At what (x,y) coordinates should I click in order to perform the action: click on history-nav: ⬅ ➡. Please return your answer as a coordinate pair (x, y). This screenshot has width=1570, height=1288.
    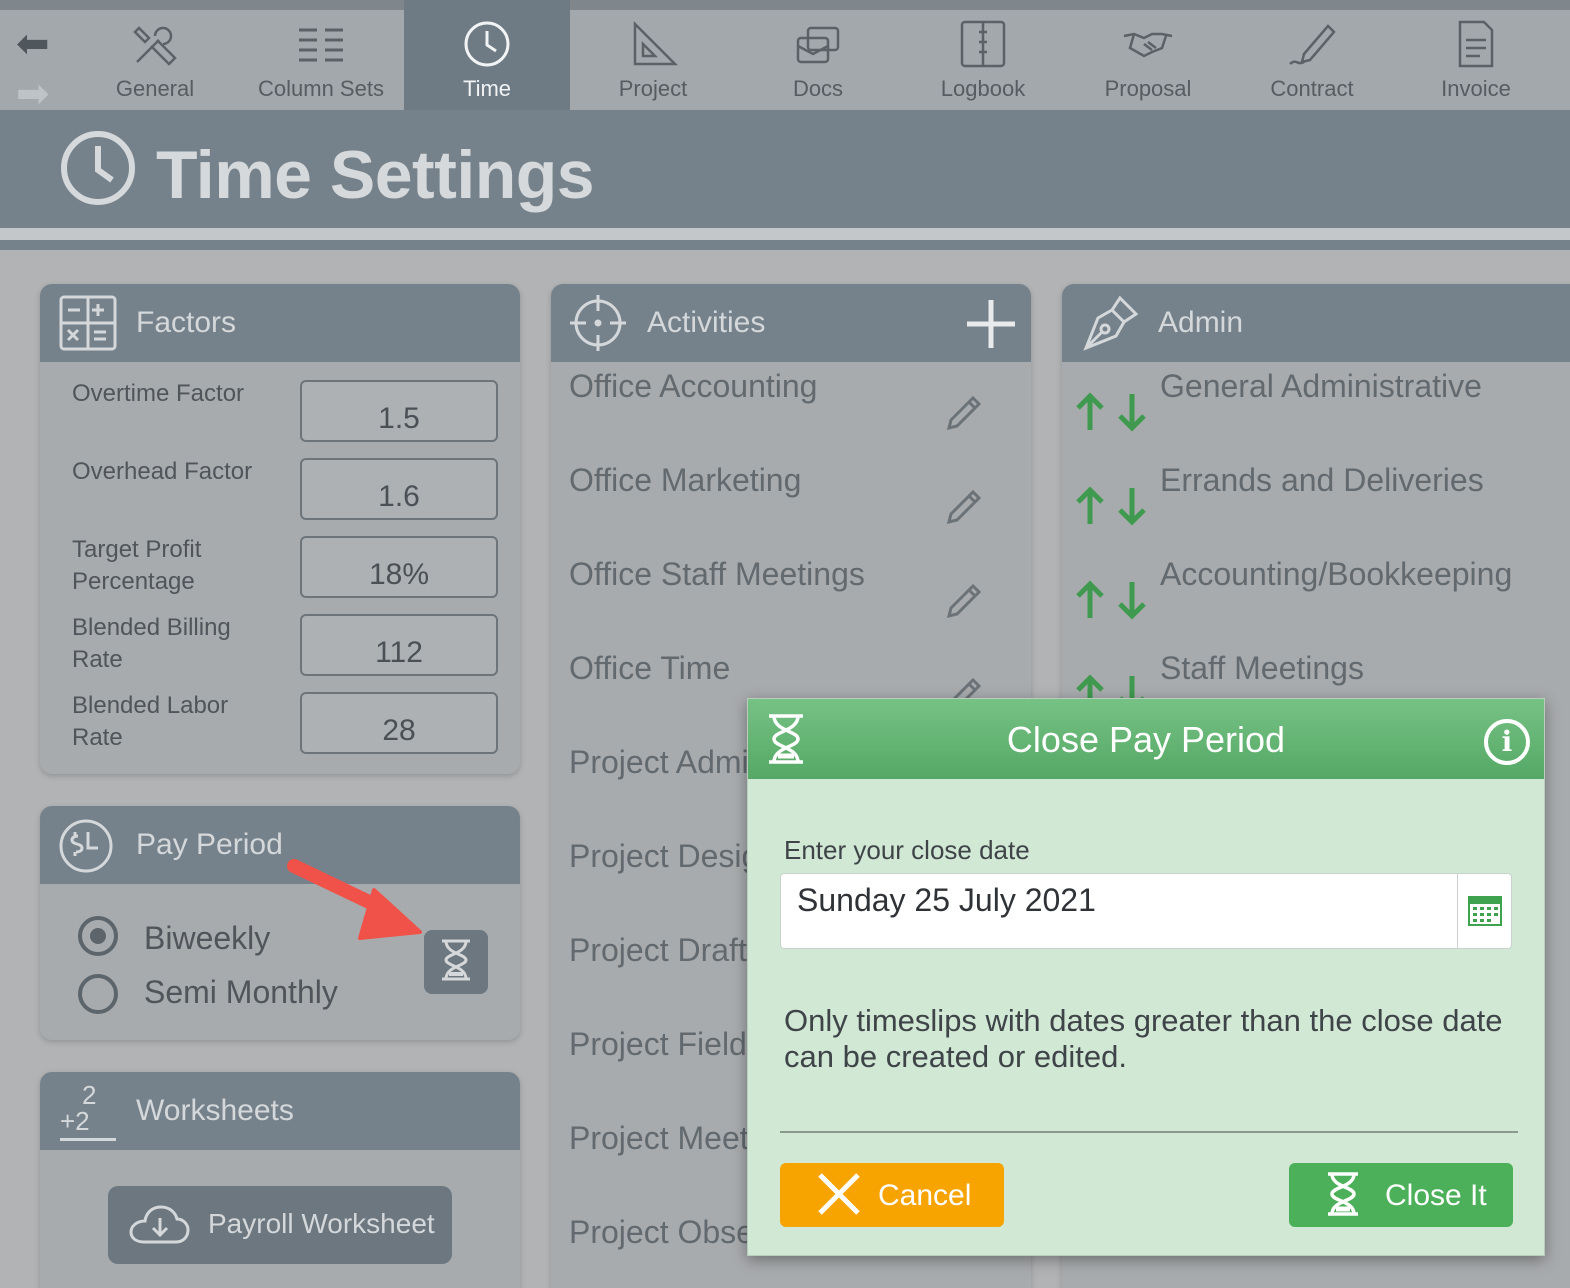
    Looking at the image, I should click on (40, 67).